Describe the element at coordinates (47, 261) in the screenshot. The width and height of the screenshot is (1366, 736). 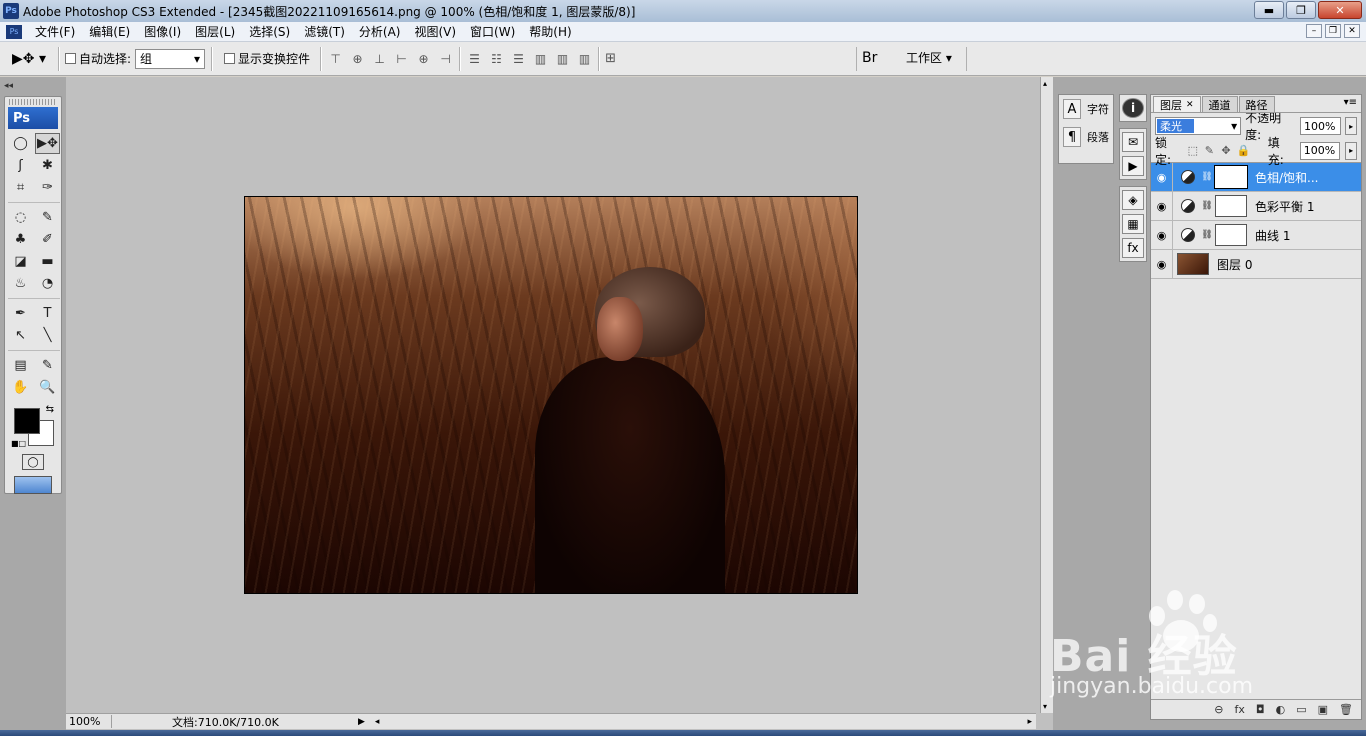
I see `gradient-tool-icon: ▬` at that location.